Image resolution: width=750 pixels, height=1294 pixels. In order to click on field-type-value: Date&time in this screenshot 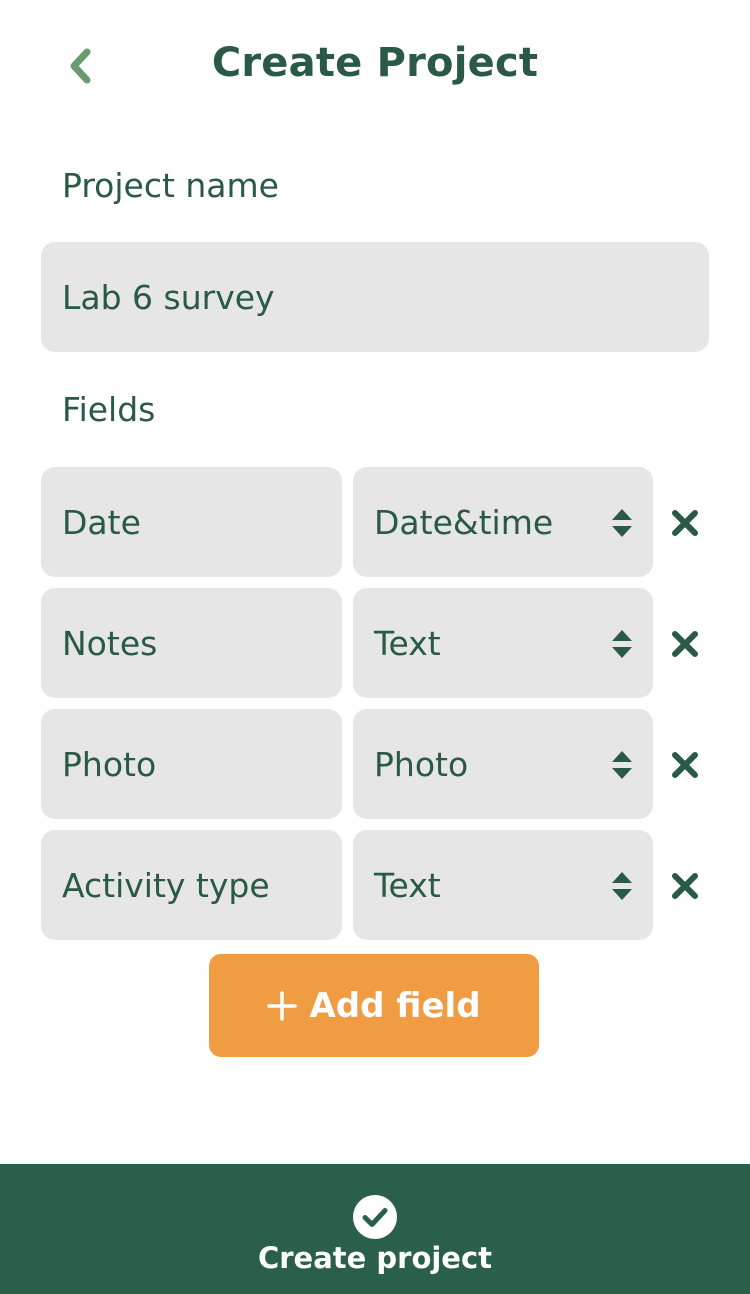, I will do `click(464, 522)`.